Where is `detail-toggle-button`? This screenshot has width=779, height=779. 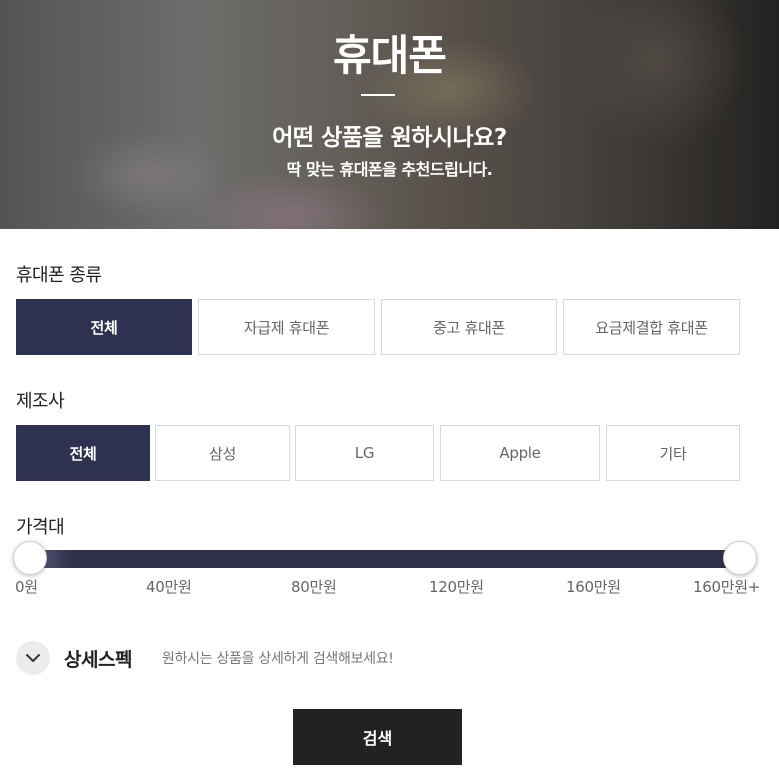 detail-toggle-button is located at coordinates (33, 658).